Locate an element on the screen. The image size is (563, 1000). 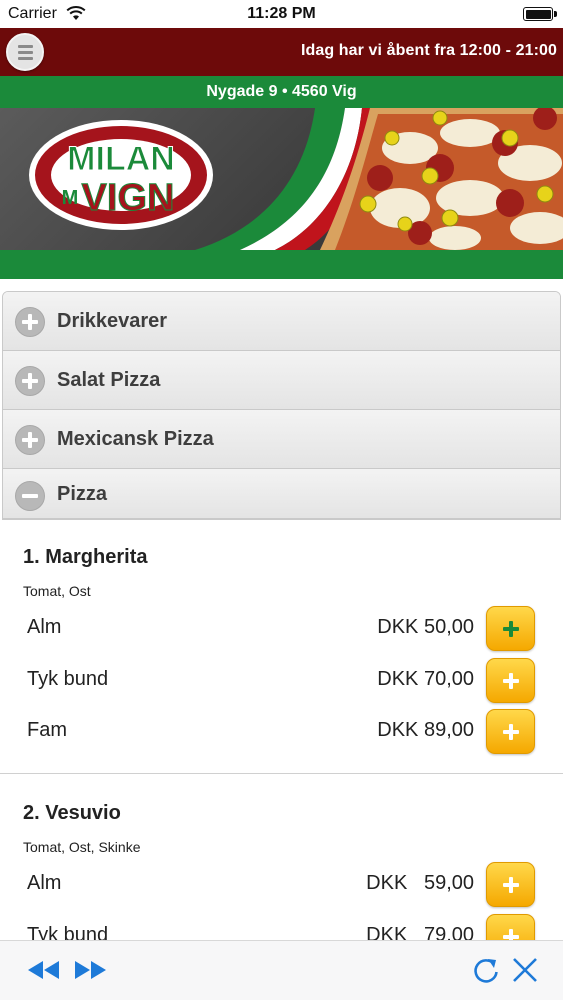
category-label: Mexicansk Pizza is located at coordinates (135, 439).